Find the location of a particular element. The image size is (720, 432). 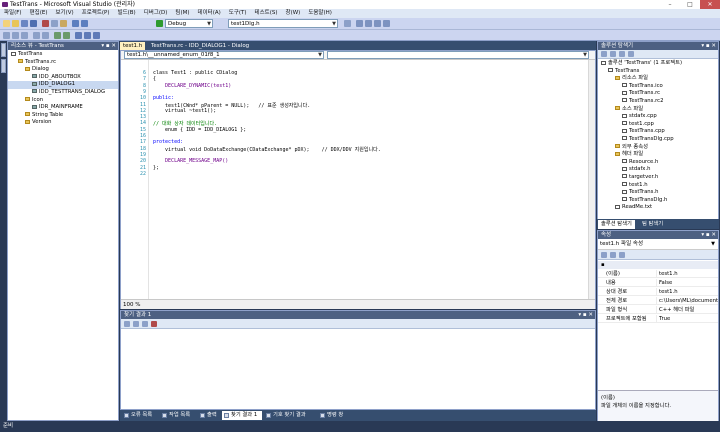

menu-team: 팀(M) is located at coordinates (182, 13).